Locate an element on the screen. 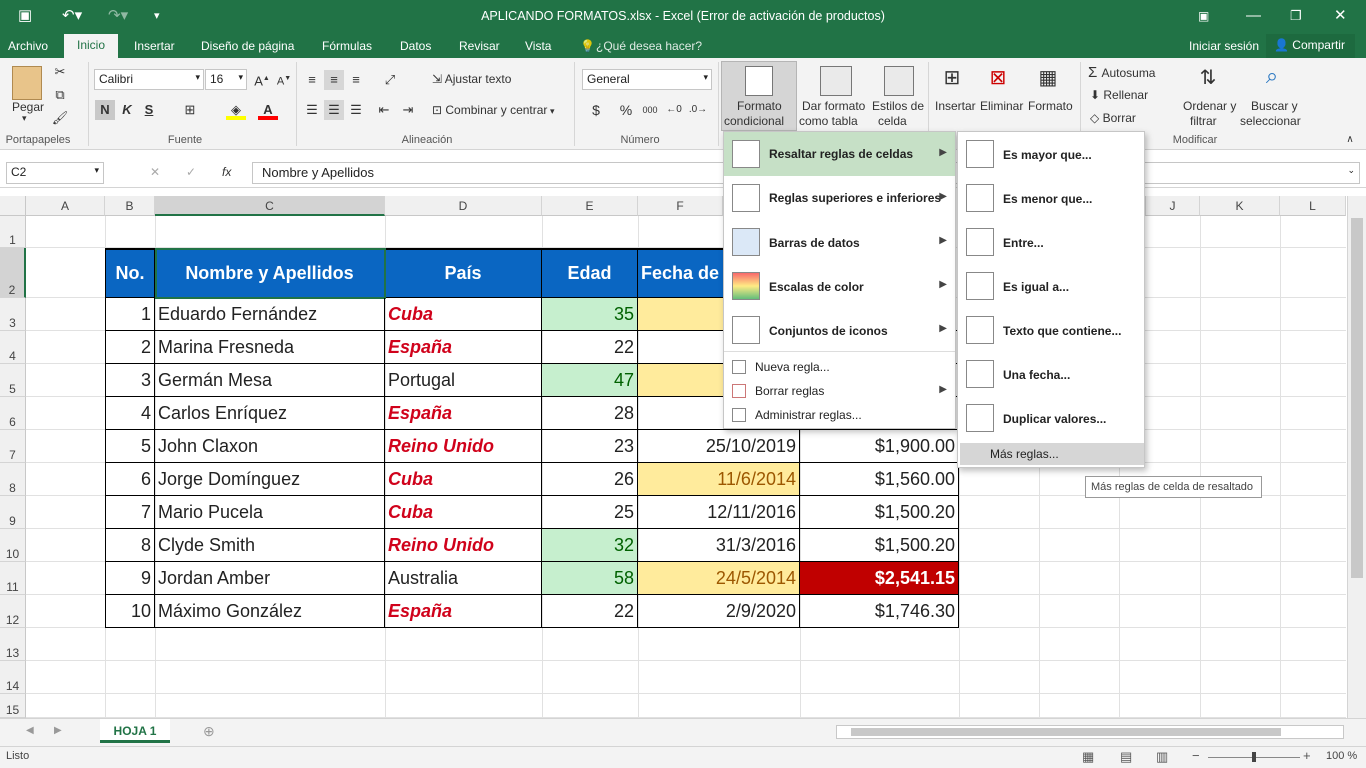  format-table-label1: Dar formato is located at coordinates (833, 106).